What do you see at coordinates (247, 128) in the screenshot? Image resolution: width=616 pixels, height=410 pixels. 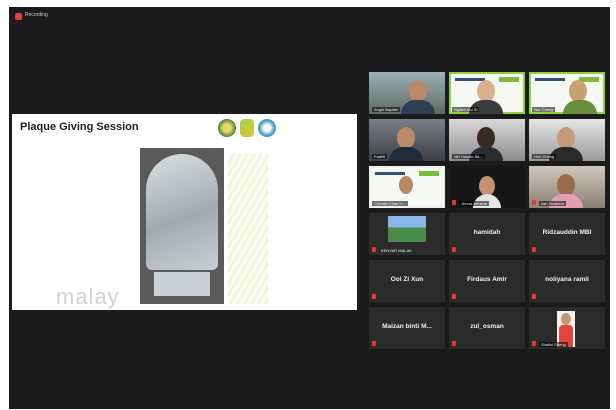 I see `leaf-logo-icon` at bounding box center [247, 128].